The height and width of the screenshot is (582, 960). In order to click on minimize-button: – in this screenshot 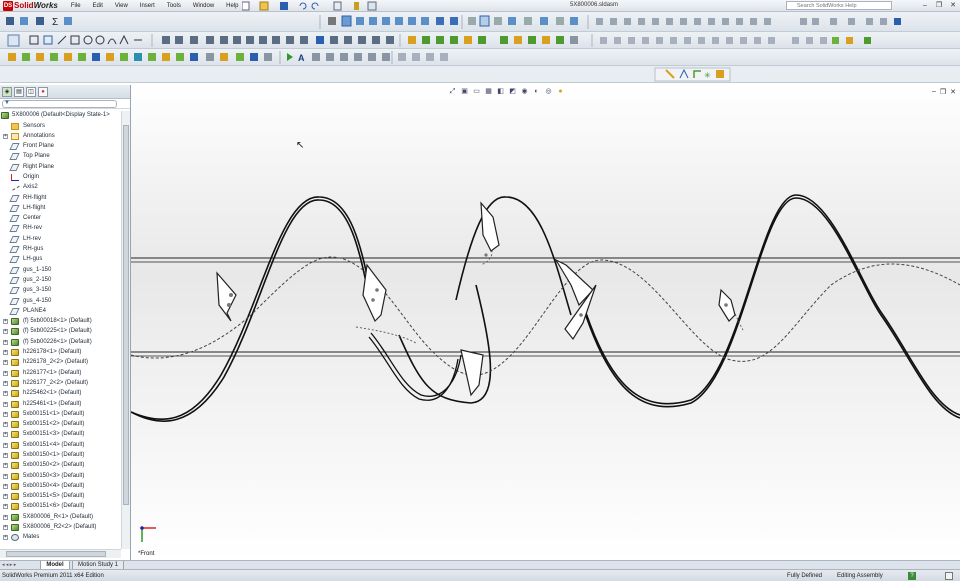, I will do `click(925, 5)`.